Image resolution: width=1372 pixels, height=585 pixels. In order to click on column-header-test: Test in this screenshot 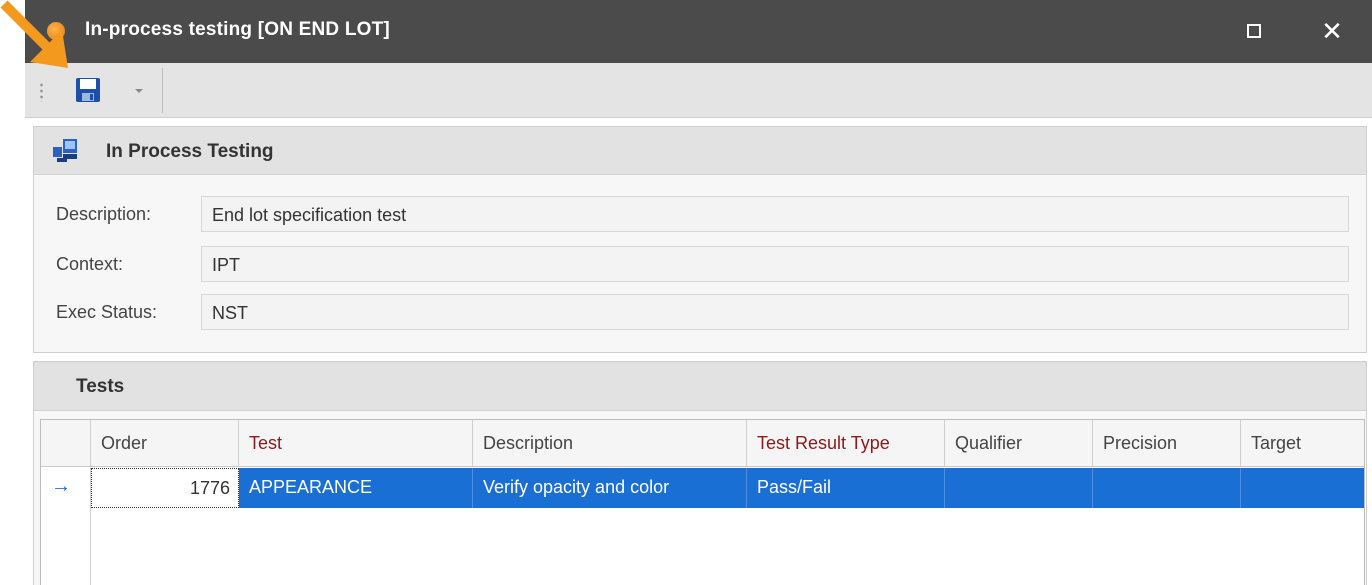, I will do `click(356, 443)`.